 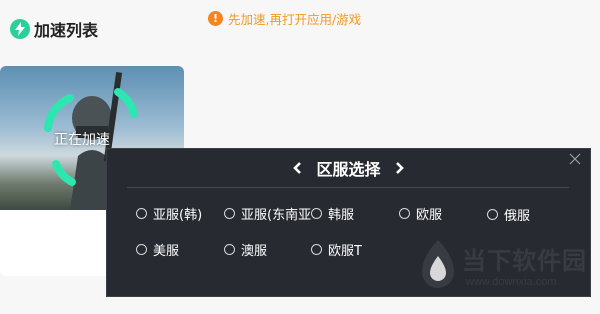 I want to click on region-option-label: 韩服, so click(x=341, y=215).